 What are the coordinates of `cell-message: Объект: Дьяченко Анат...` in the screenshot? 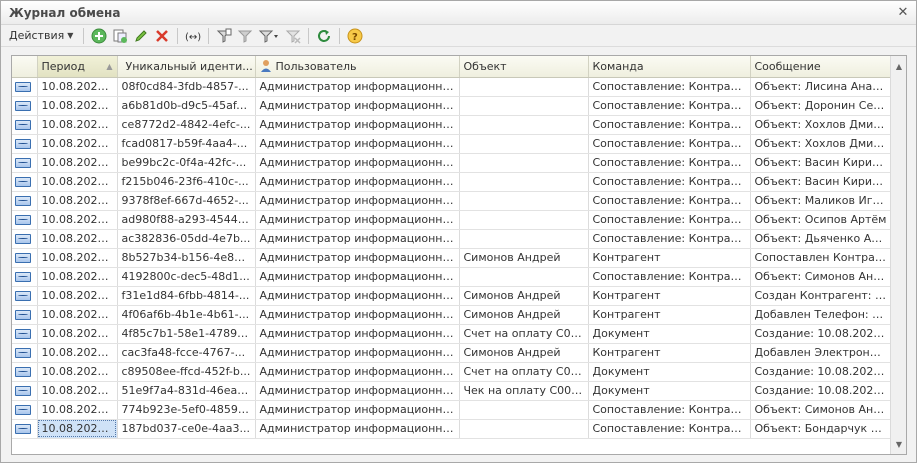 It's located at (821, 239).